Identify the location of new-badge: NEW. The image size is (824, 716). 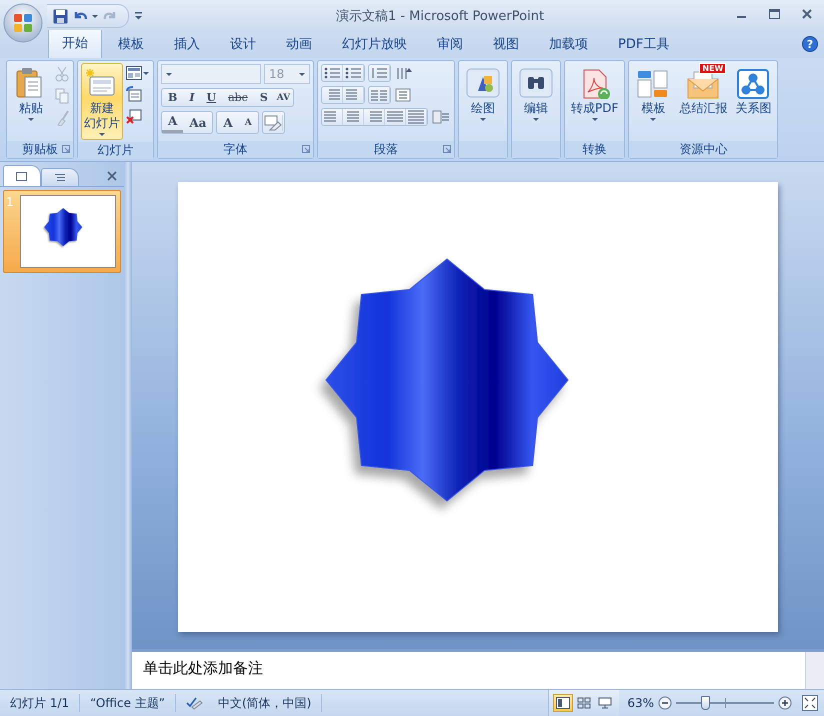
(712, 68).